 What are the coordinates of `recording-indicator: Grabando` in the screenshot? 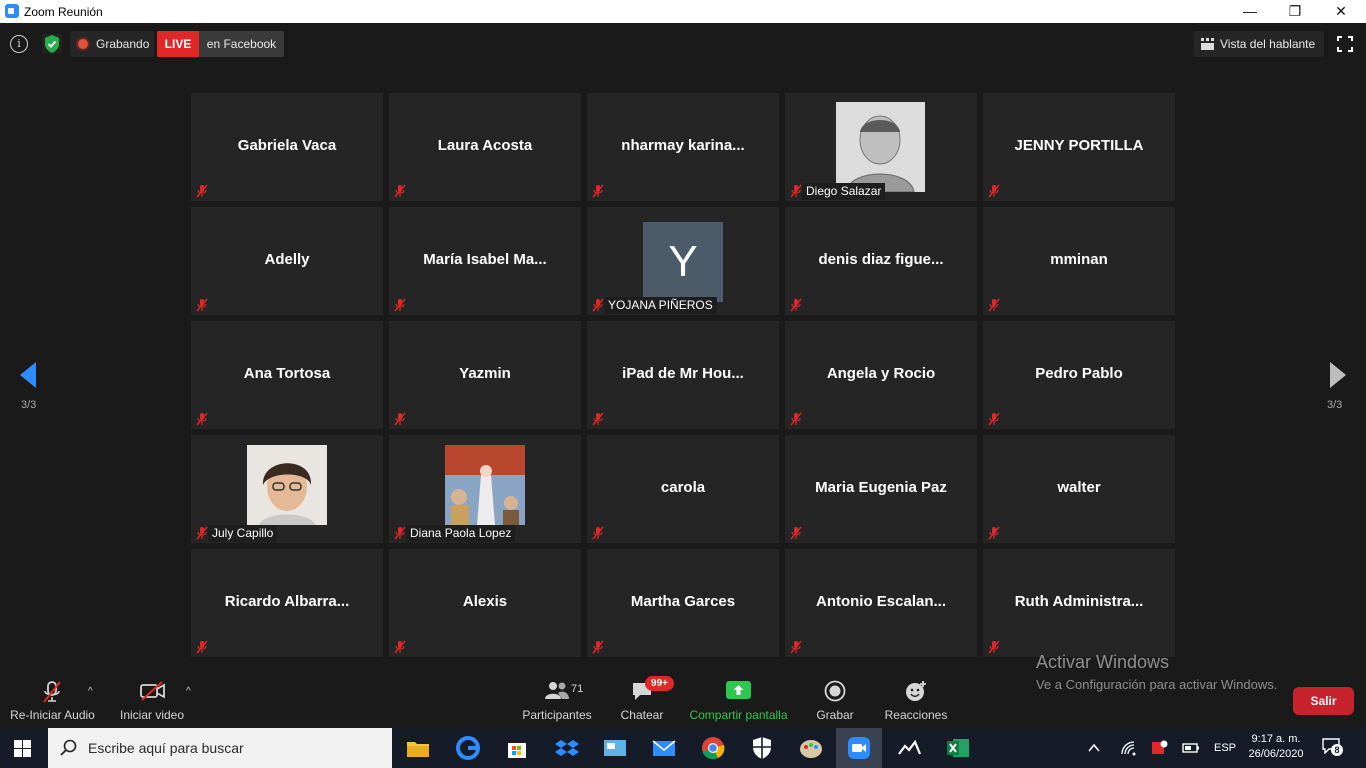 It's located at (112, 44).